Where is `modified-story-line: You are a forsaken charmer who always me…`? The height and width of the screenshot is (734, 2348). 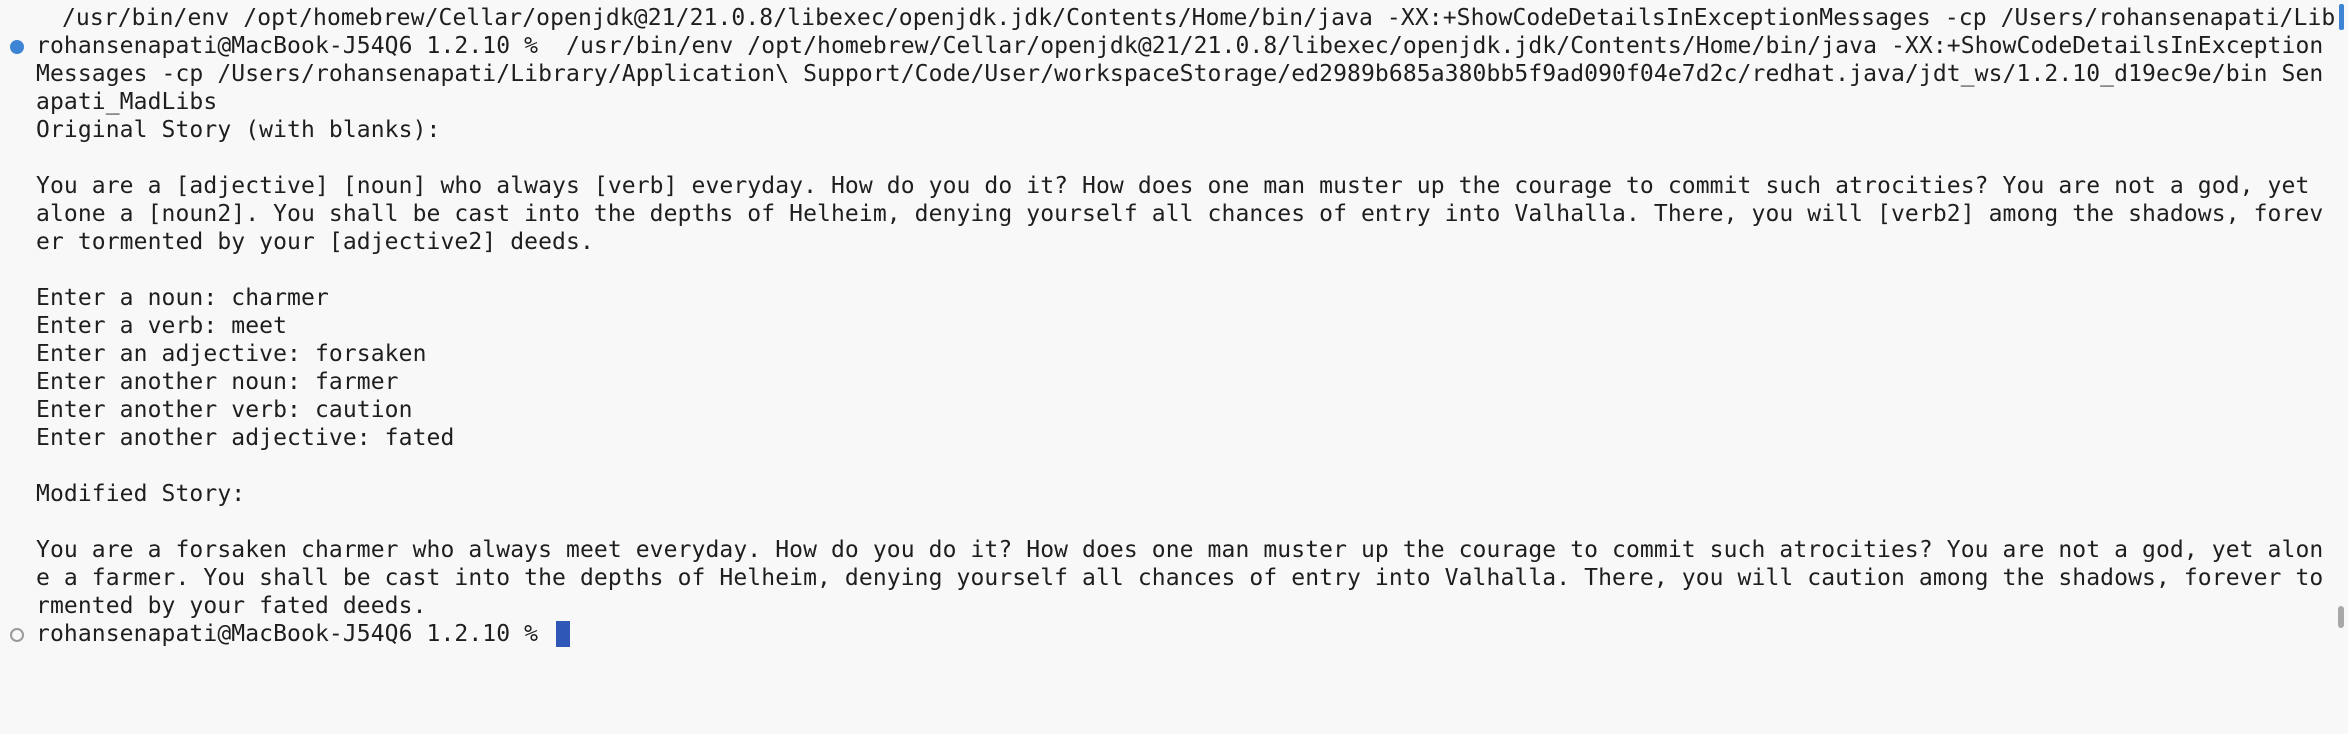
modified-story-line: You are a forsaken charmer who always me… is located at coordinates (1180, 550).